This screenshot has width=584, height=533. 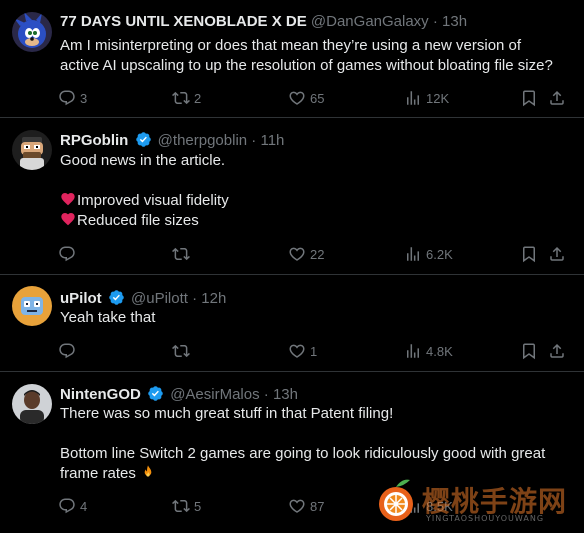 What do you see at coordinates (272, 140) in the screenshot?
I see `timestamp: 11h` at bounding box center [272, 140].